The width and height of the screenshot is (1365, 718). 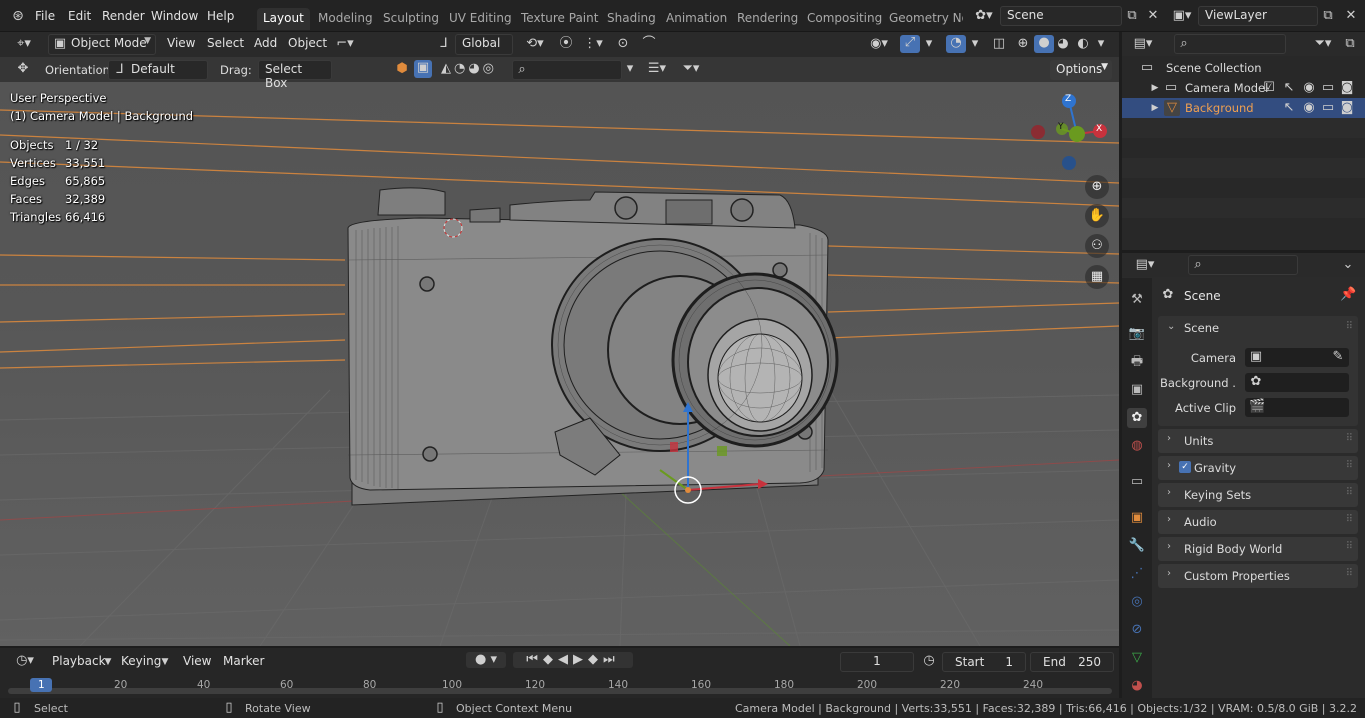 I want to click on particles-tab-icon: ⋰, so click(x=1137, y=574).